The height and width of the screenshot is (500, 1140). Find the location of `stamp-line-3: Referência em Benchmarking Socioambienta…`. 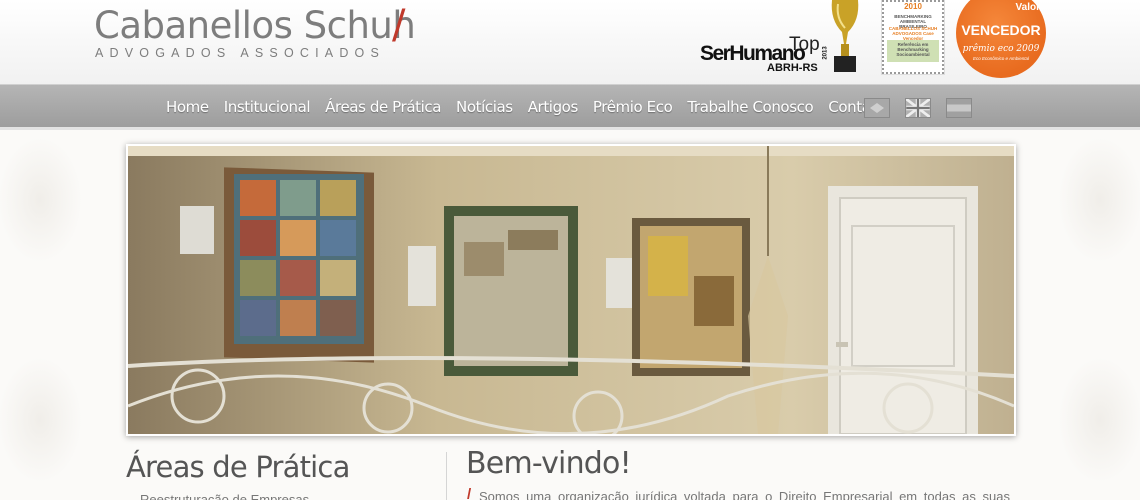

stamp-line-3: Referência em Benchmarking Socioambienta… is located at coordinates (913, 49).